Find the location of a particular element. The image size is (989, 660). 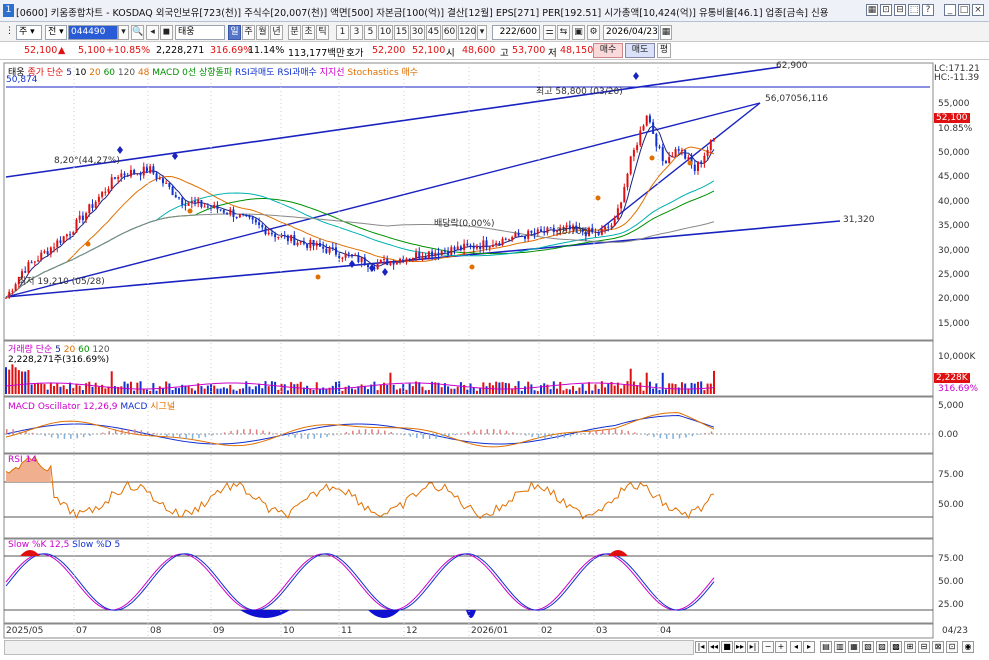

tool-4-icon: ▧ is located at coordinates (868, 647).